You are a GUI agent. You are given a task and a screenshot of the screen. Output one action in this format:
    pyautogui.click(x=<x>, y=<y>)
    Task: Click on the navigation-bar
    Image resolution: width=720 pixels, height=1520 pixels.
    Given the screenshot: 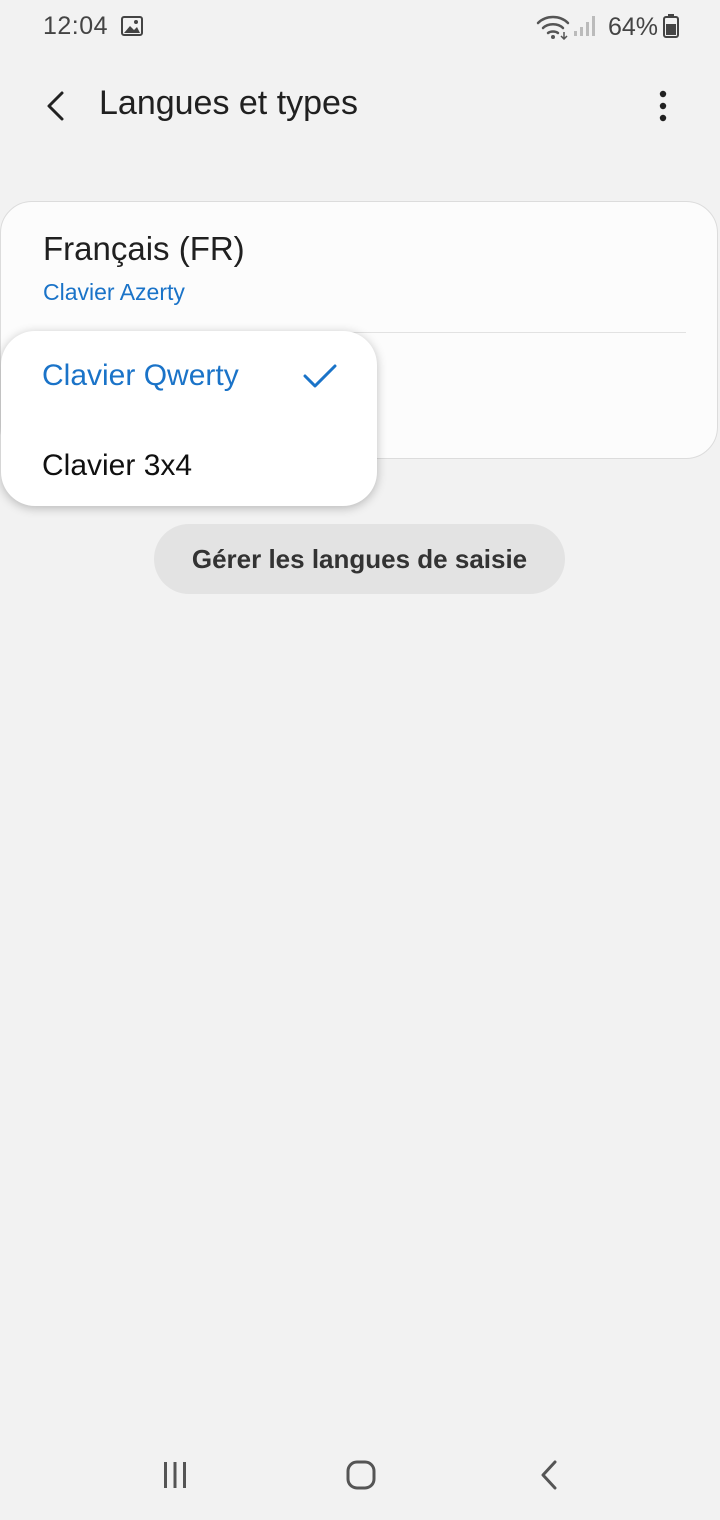 What is the action you would take?
    pyautogui.click(x=360, y=1475)
    